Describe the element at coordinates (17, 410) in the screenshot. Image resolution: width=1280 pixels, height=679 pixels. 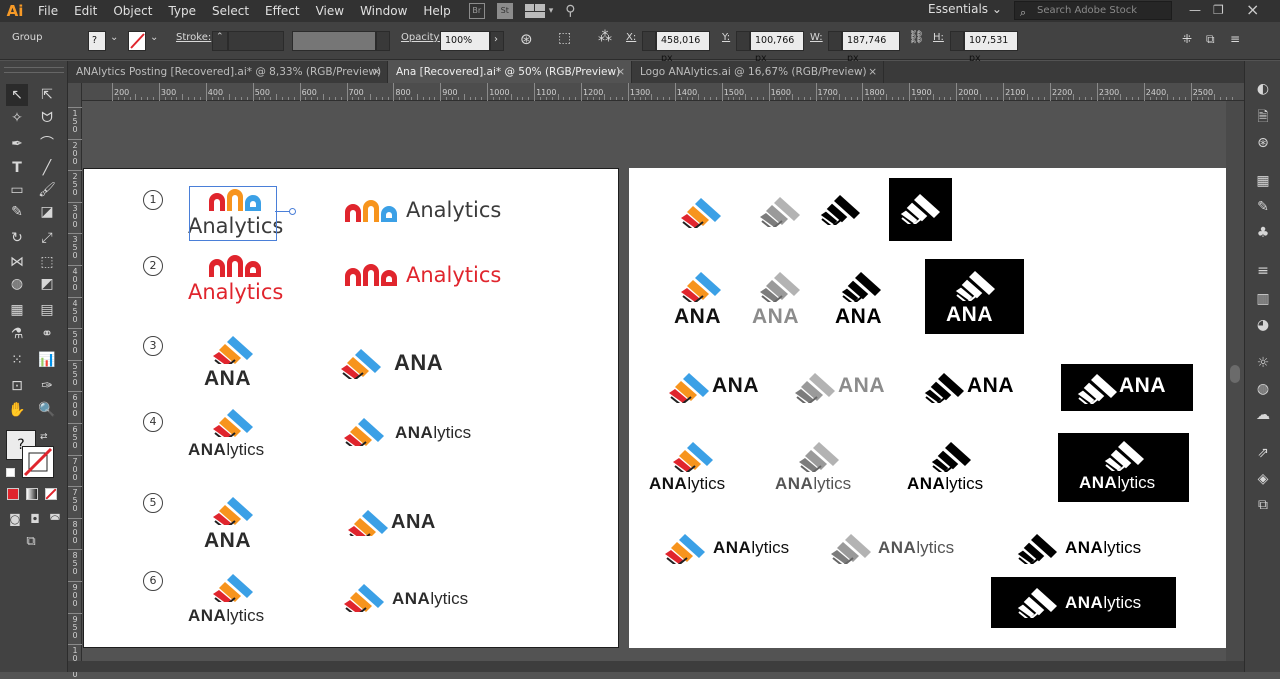
I see `hand-tool-icon: ✋` at that location.